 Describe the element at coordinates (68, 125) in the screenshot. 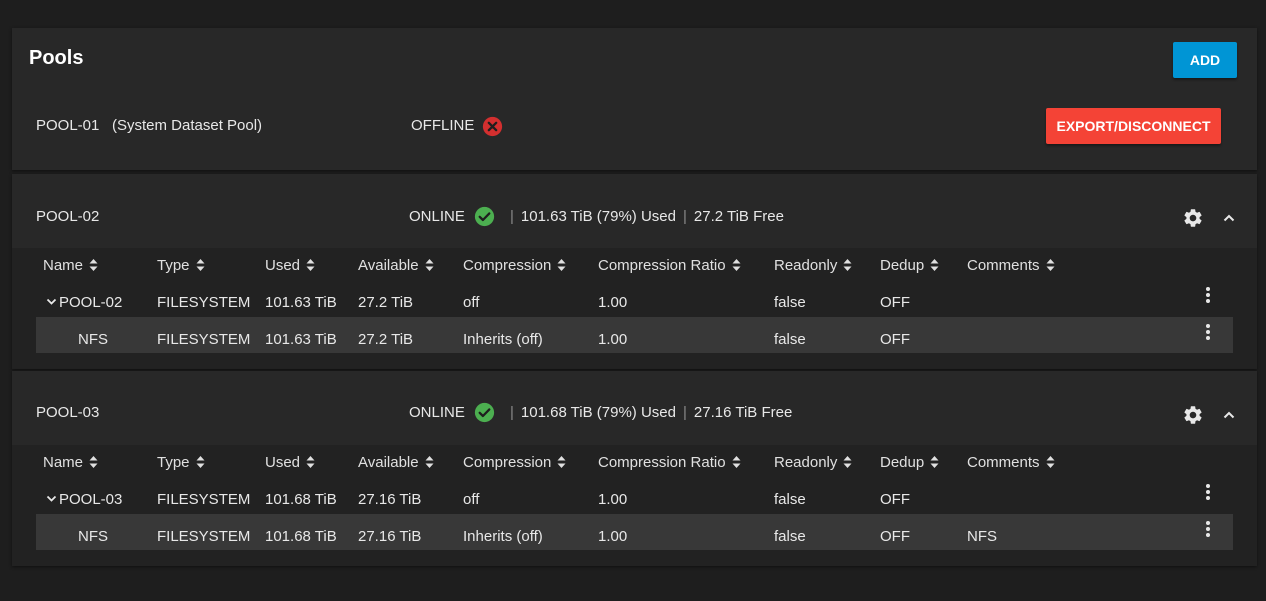

I see `pool-name: POOL-01` at that location.